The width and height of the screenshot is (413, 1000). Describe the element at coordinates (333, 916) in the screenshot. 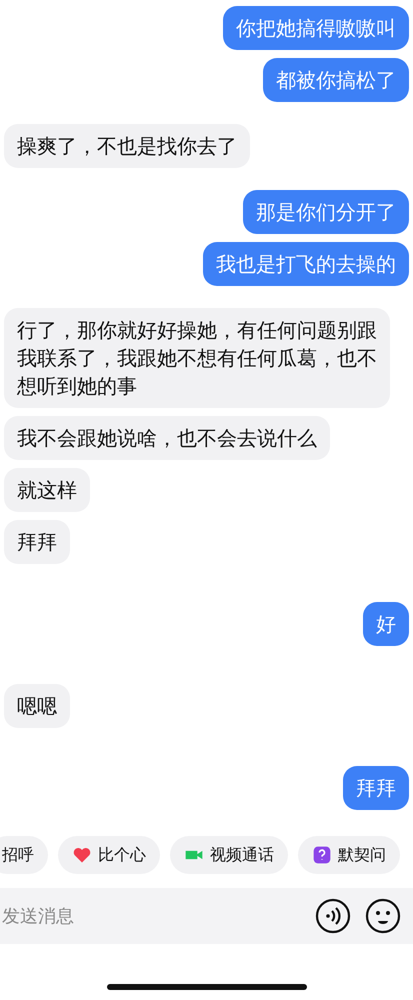

I see `voice-icon` at that location.